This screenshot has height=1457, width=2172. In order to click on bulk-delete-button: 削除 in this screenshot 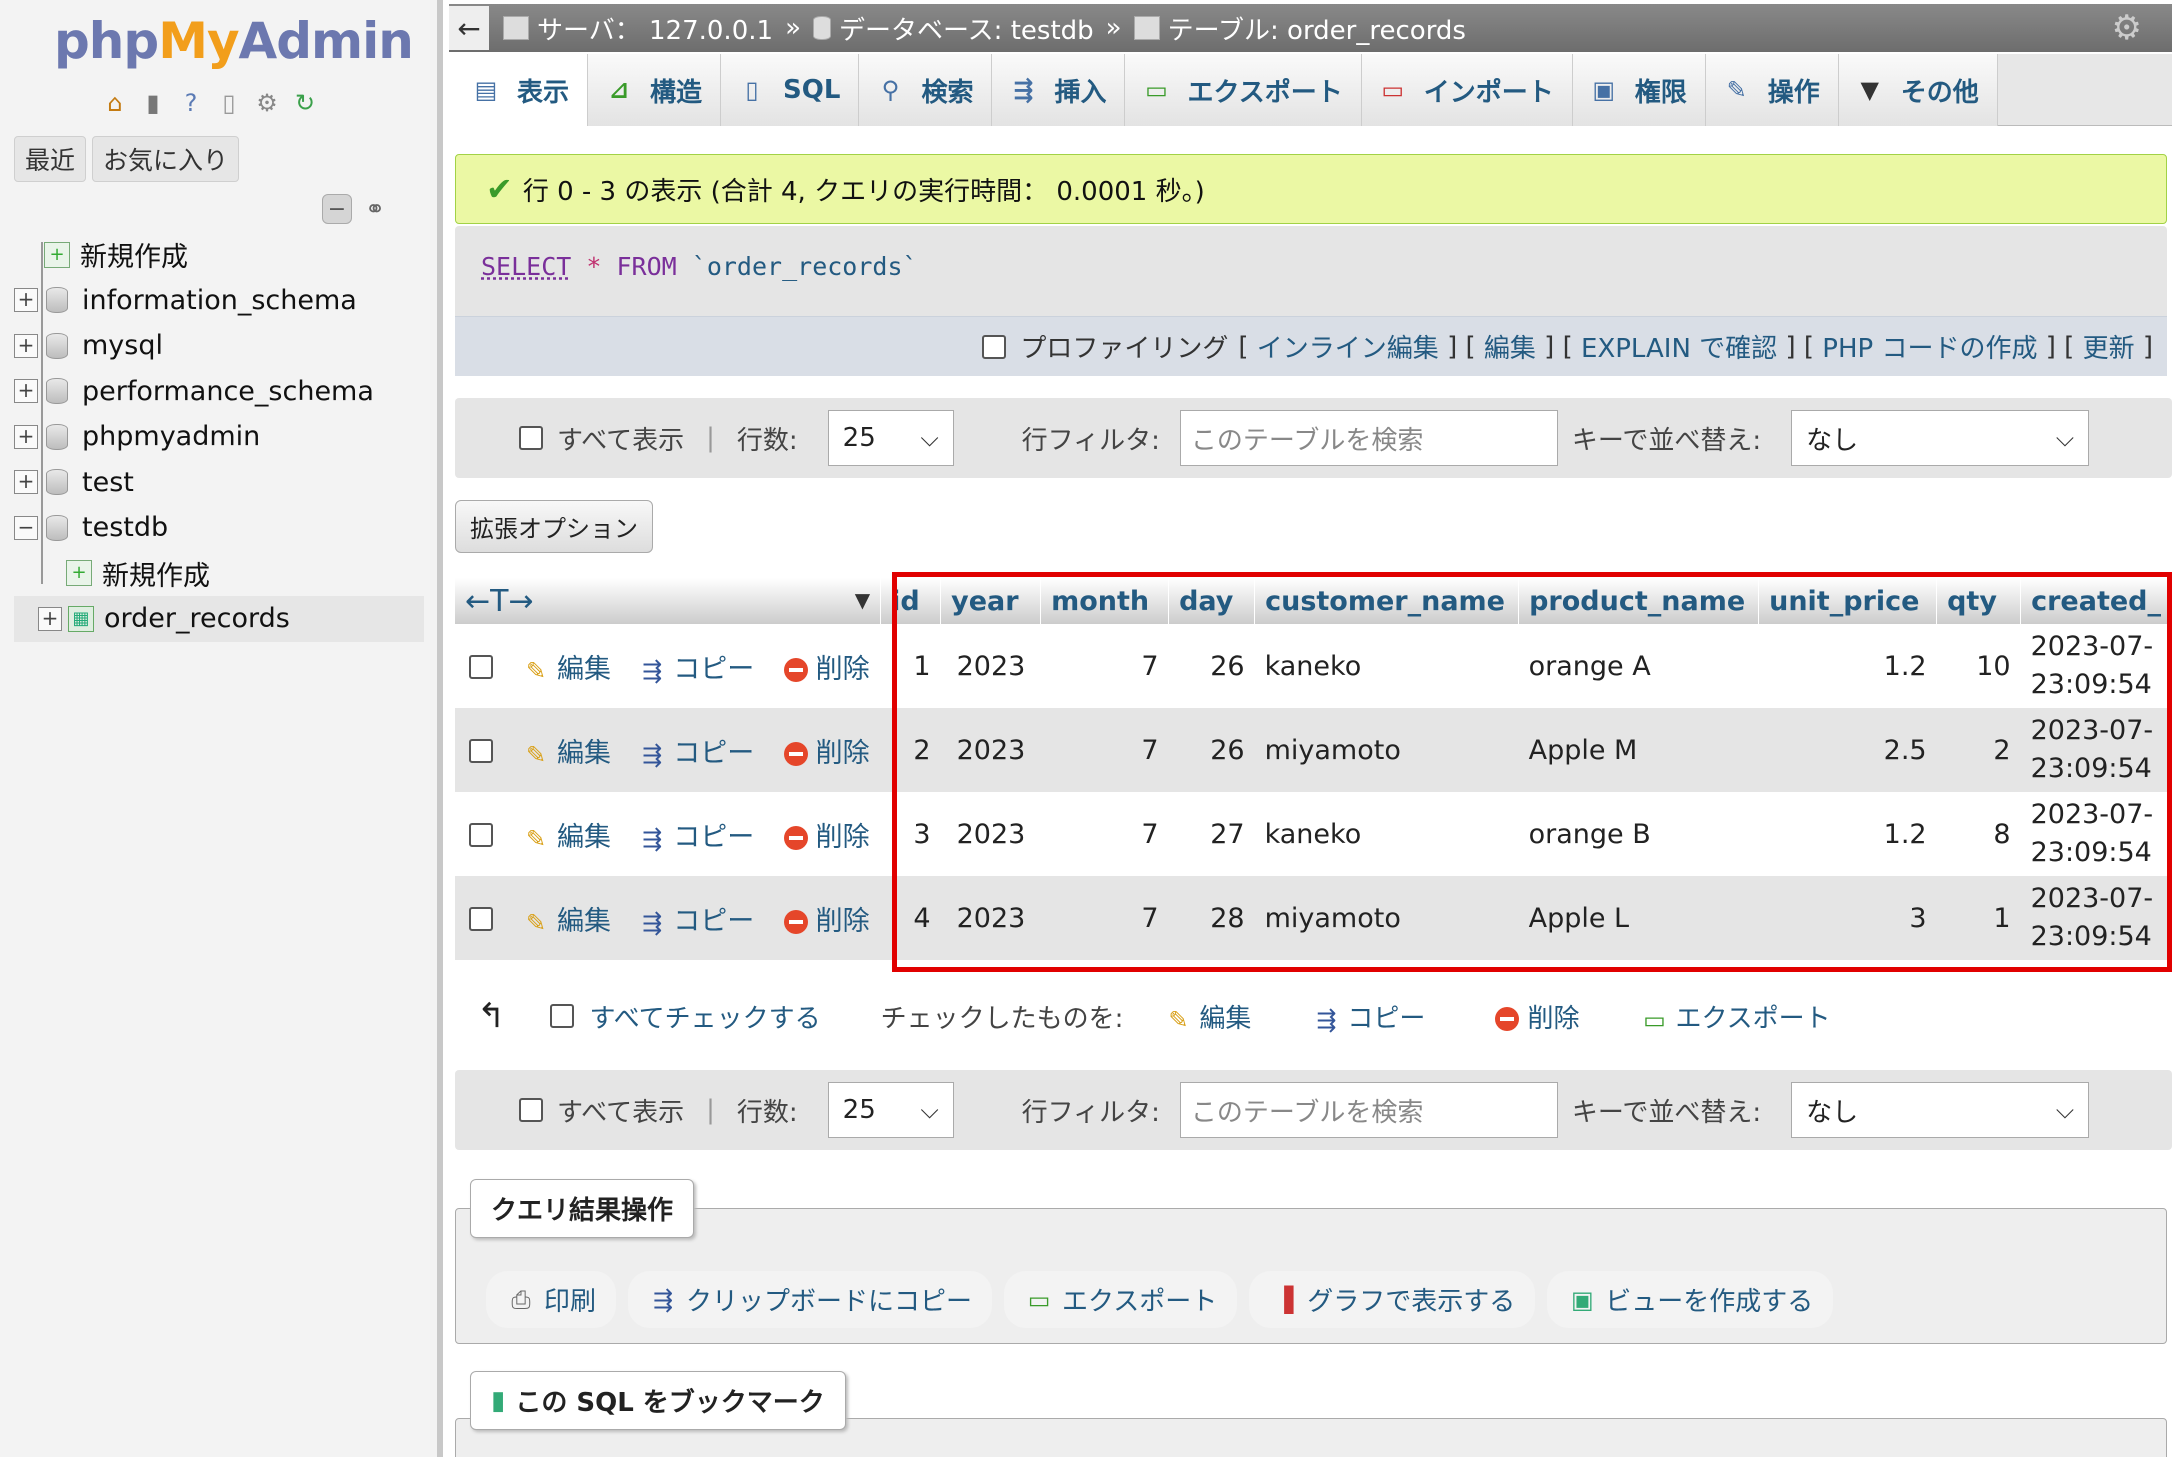, I will do `click(1537, 1016)`.